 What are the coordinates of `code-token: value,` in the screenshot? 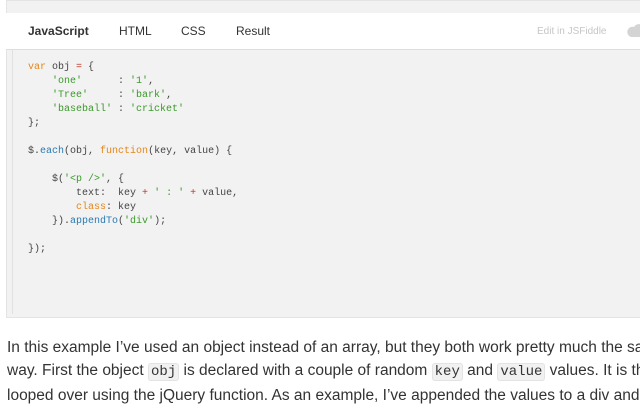 It's located at (217, 193).